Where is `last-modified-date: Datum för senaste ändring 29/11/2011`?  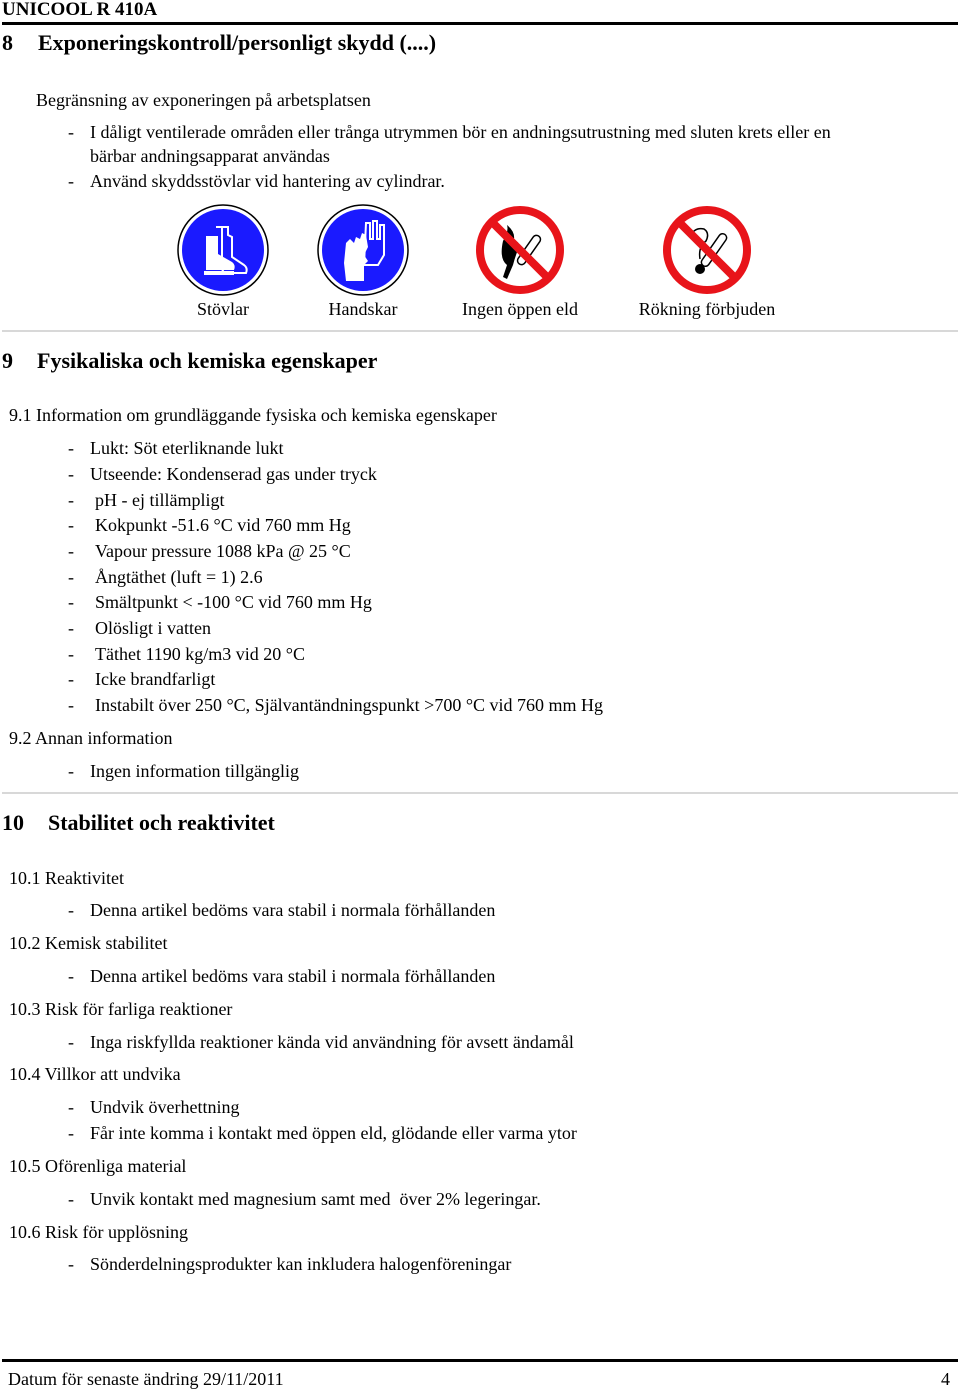 last-modified-date: Datum för senaste ändring 29/11/2011 is located at coordinates (146, 1379).